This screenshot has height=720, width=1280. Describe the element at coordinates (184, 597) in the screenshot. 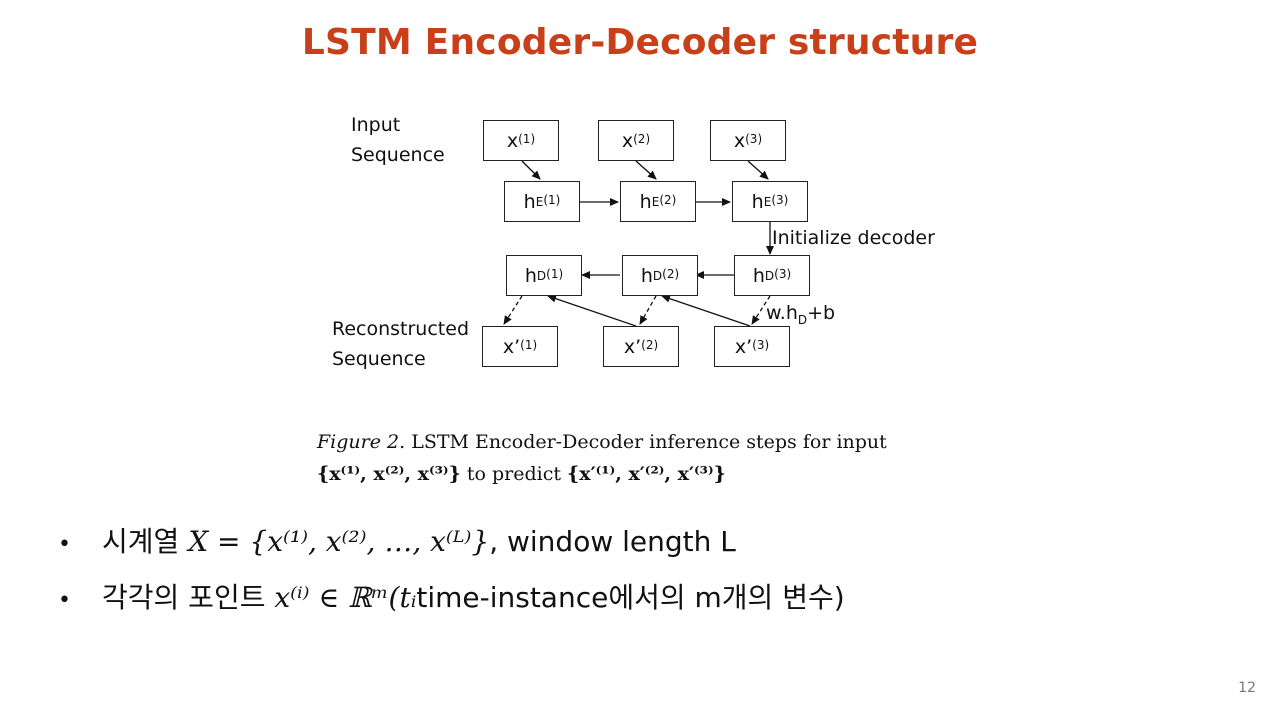

I see `bullet-prefix: 각각의 포인트` at that location.